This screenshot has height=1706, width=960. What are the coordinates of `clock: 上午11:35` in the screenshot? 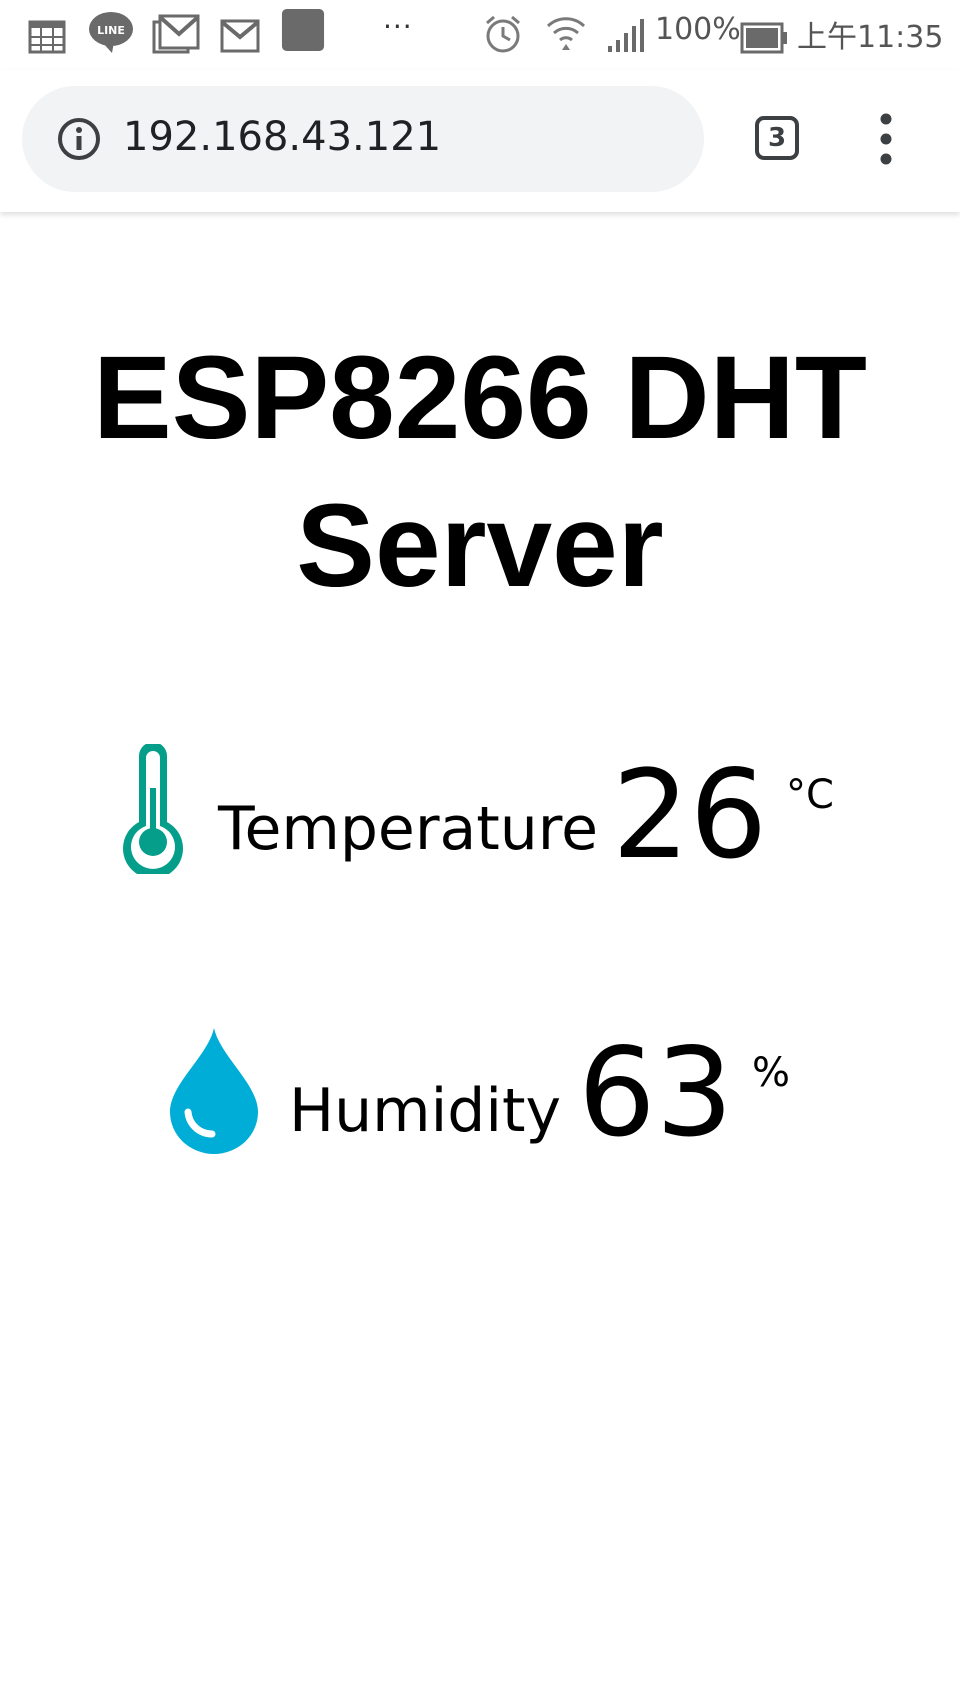 It's located at (870, 37).